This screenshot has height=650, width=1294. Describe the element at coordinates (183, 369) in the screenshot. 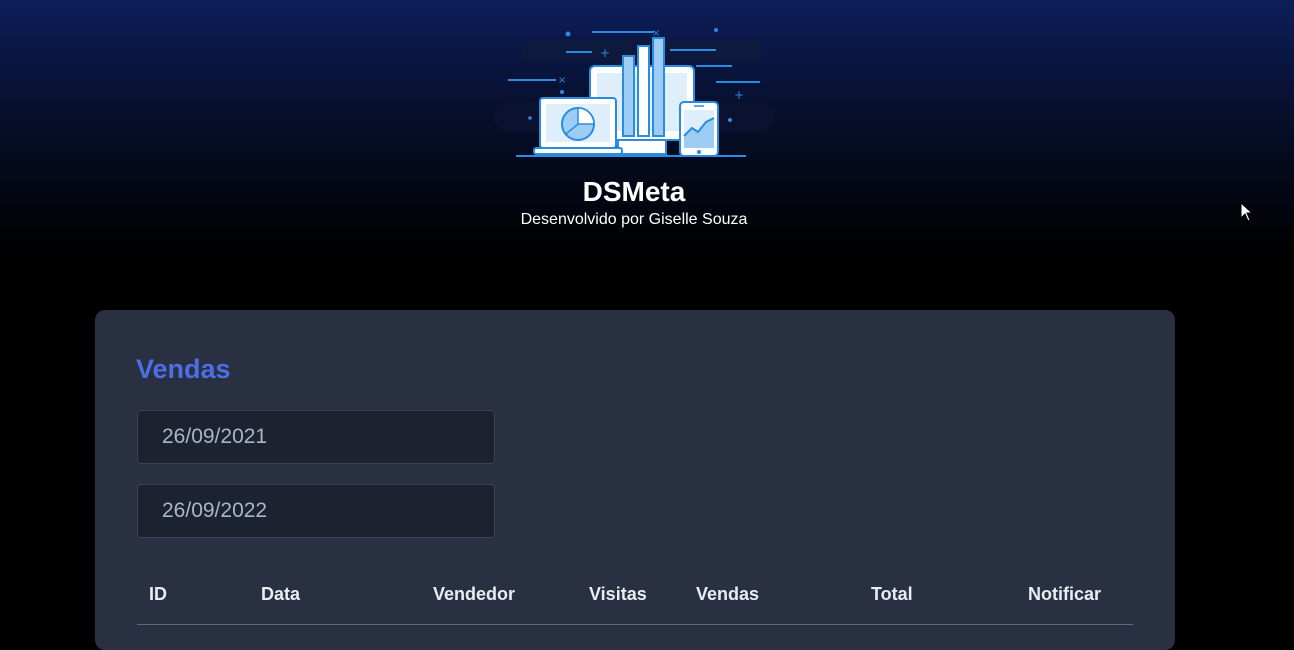

I see `sales-card-title: Vendas` at that location.